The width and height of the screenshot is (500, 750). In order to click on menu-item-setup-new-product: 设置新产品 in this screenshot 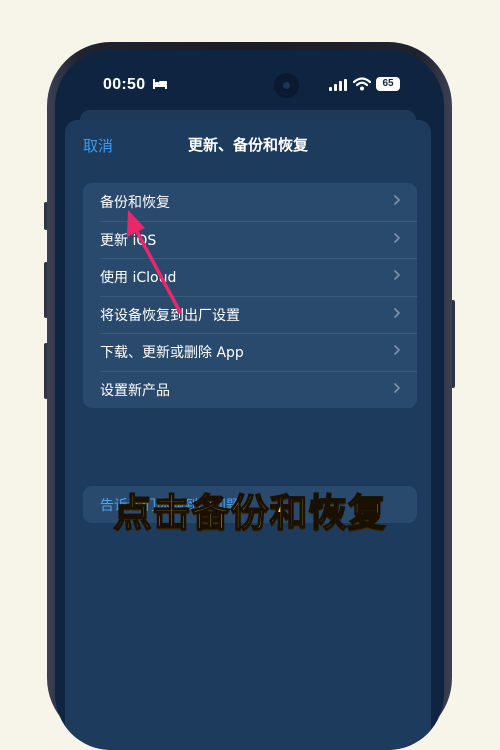, I will do `click(250, 389)`.